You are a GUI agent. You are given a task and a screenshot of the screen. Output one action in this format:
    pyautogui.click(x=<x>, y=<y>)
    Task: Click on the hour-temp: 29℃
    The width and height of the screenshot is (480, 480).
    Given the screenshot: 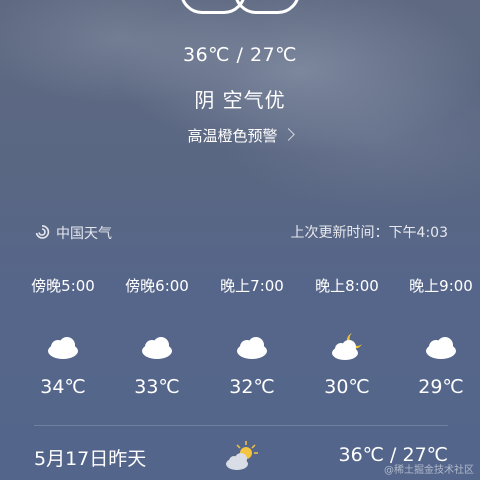 What is the action you would take?
    pyautogui.click(x=441, y=387)
    